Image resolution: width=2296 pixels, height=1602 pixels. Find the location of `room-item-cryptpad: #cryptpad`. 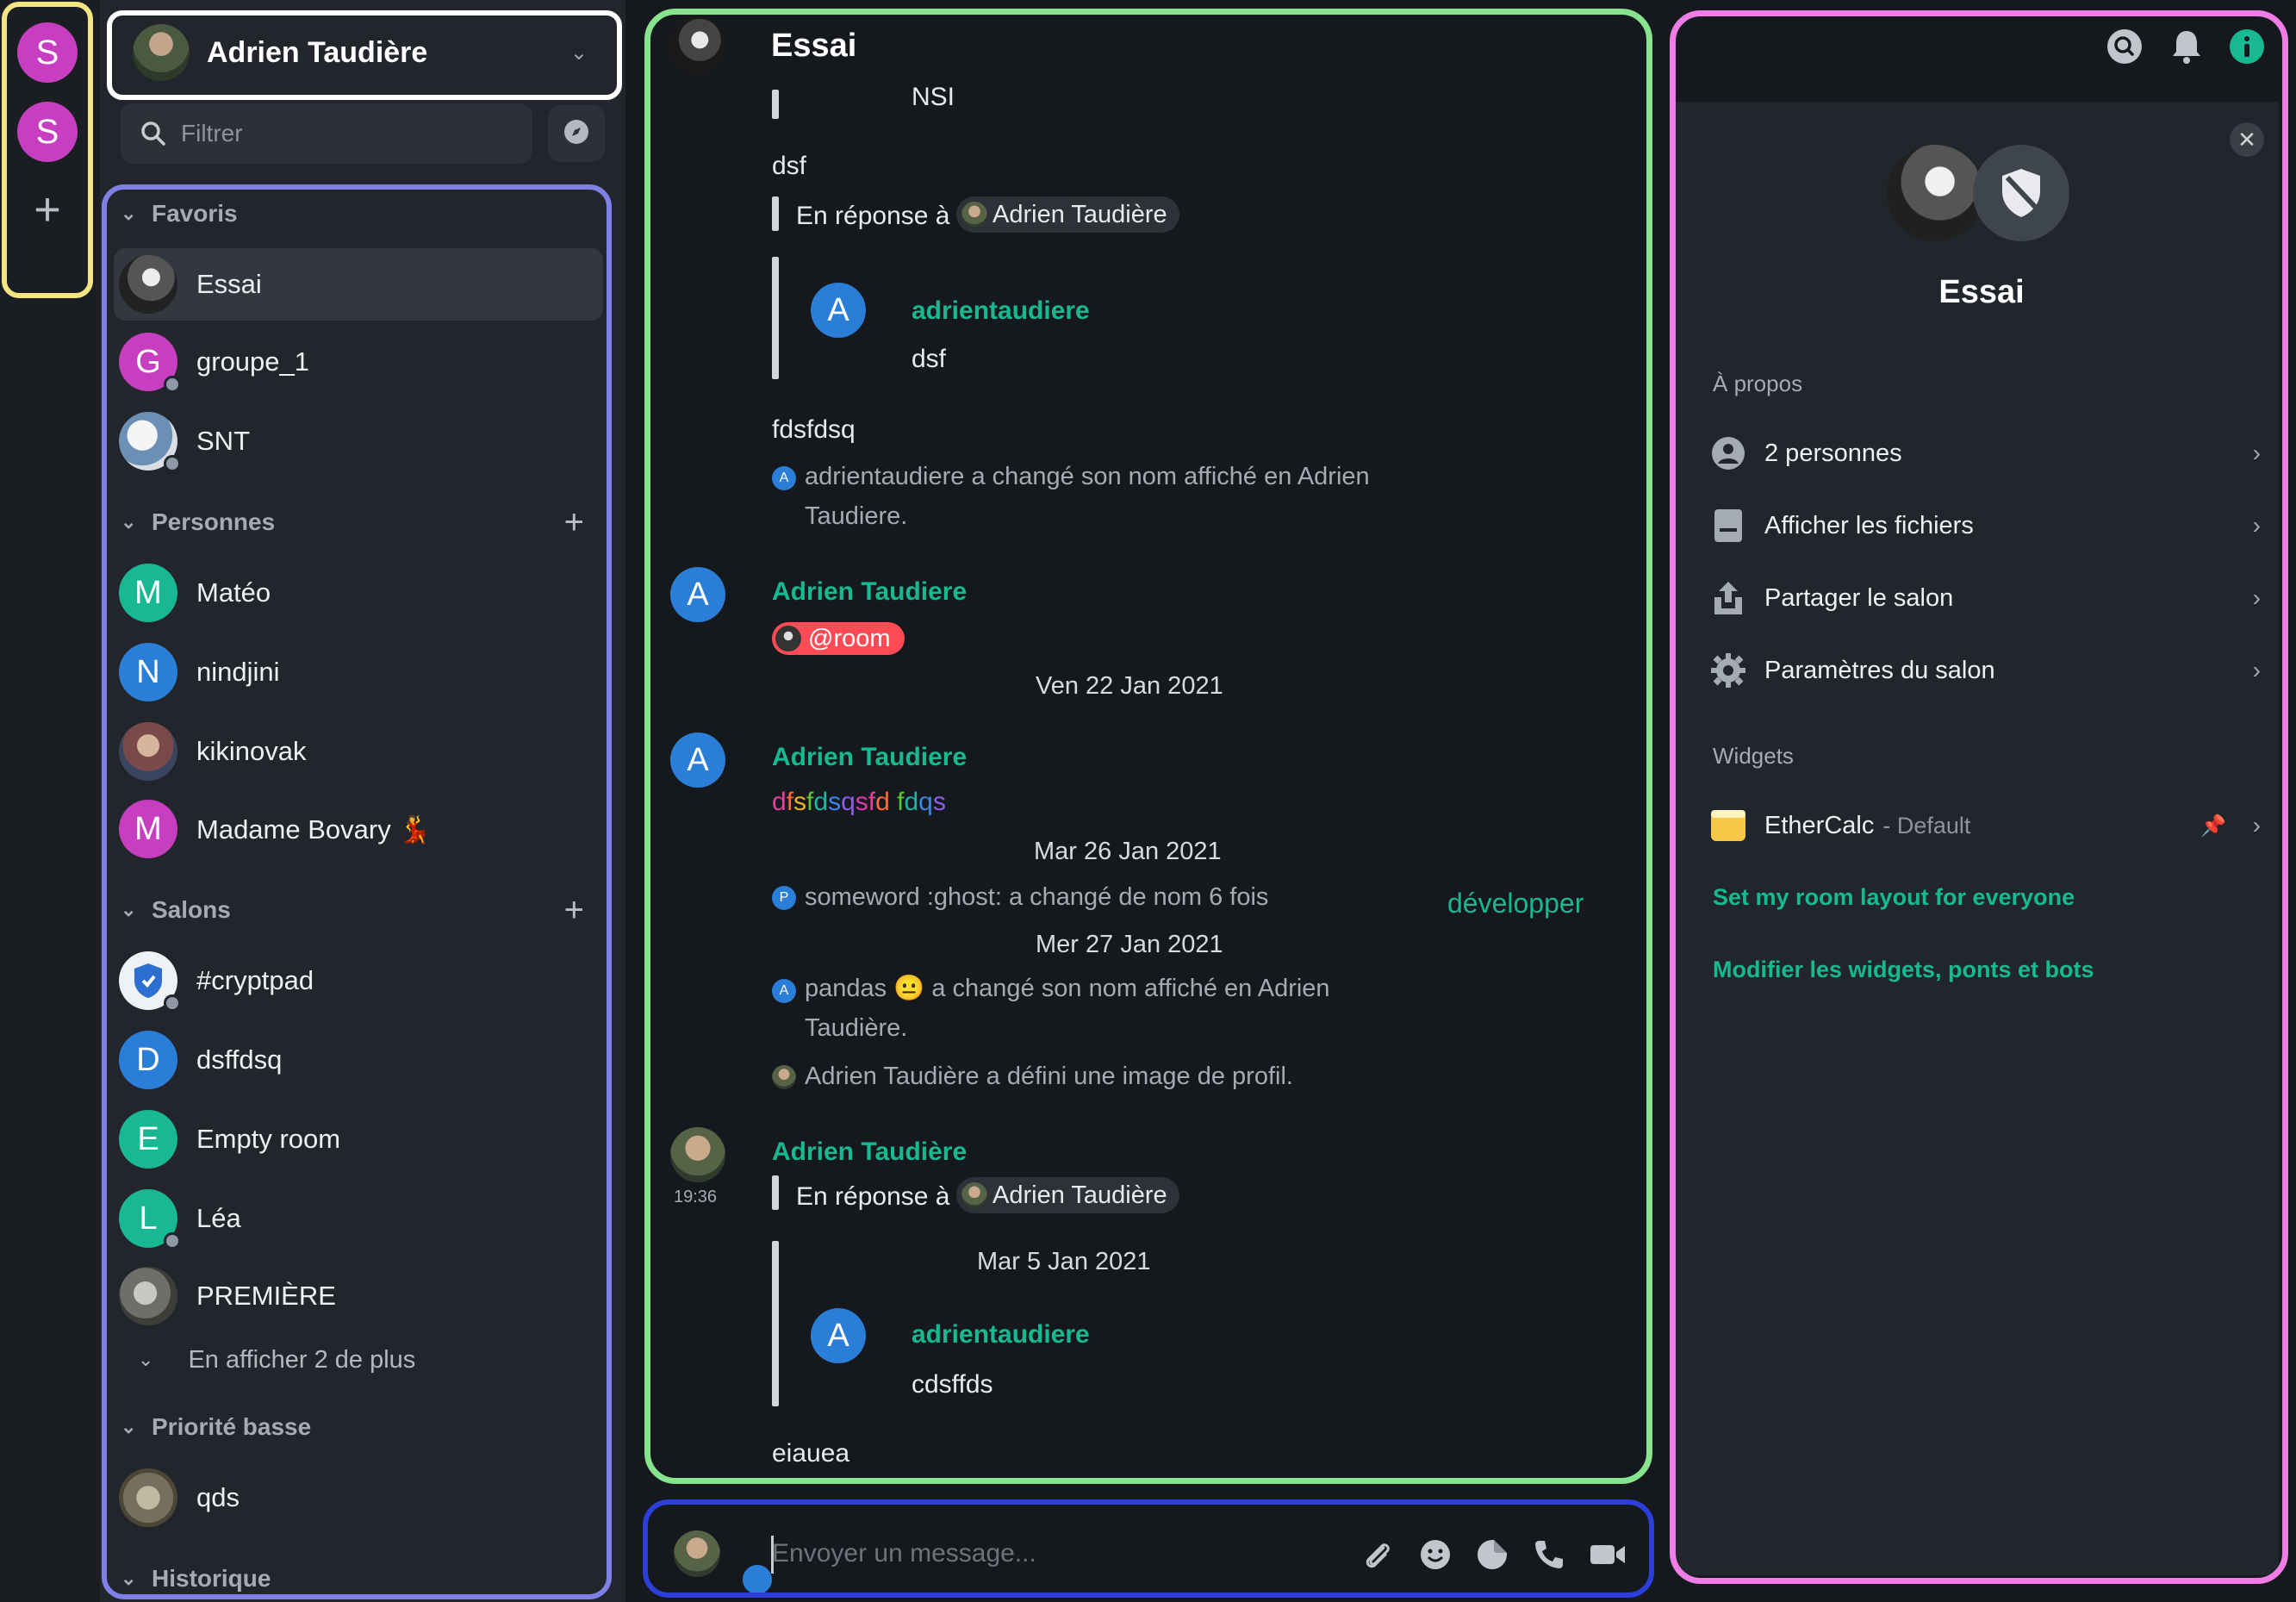

room-item-cryptpad: #cryptpad is located at coordinates (359, 980).